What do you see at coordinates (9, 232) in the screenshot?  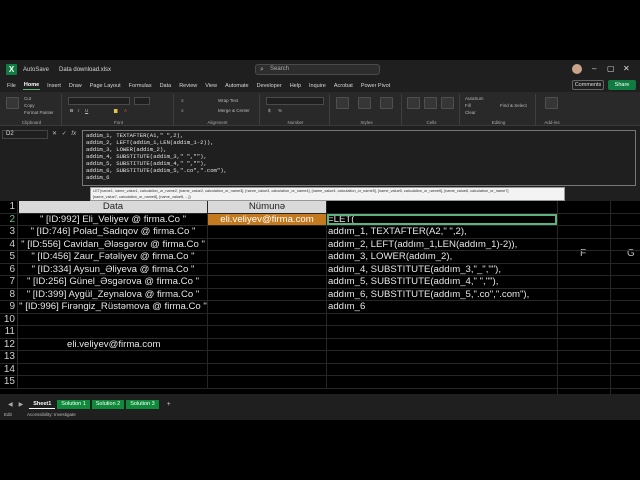 I see `row-header: 3` at bounding box center [9, 232].